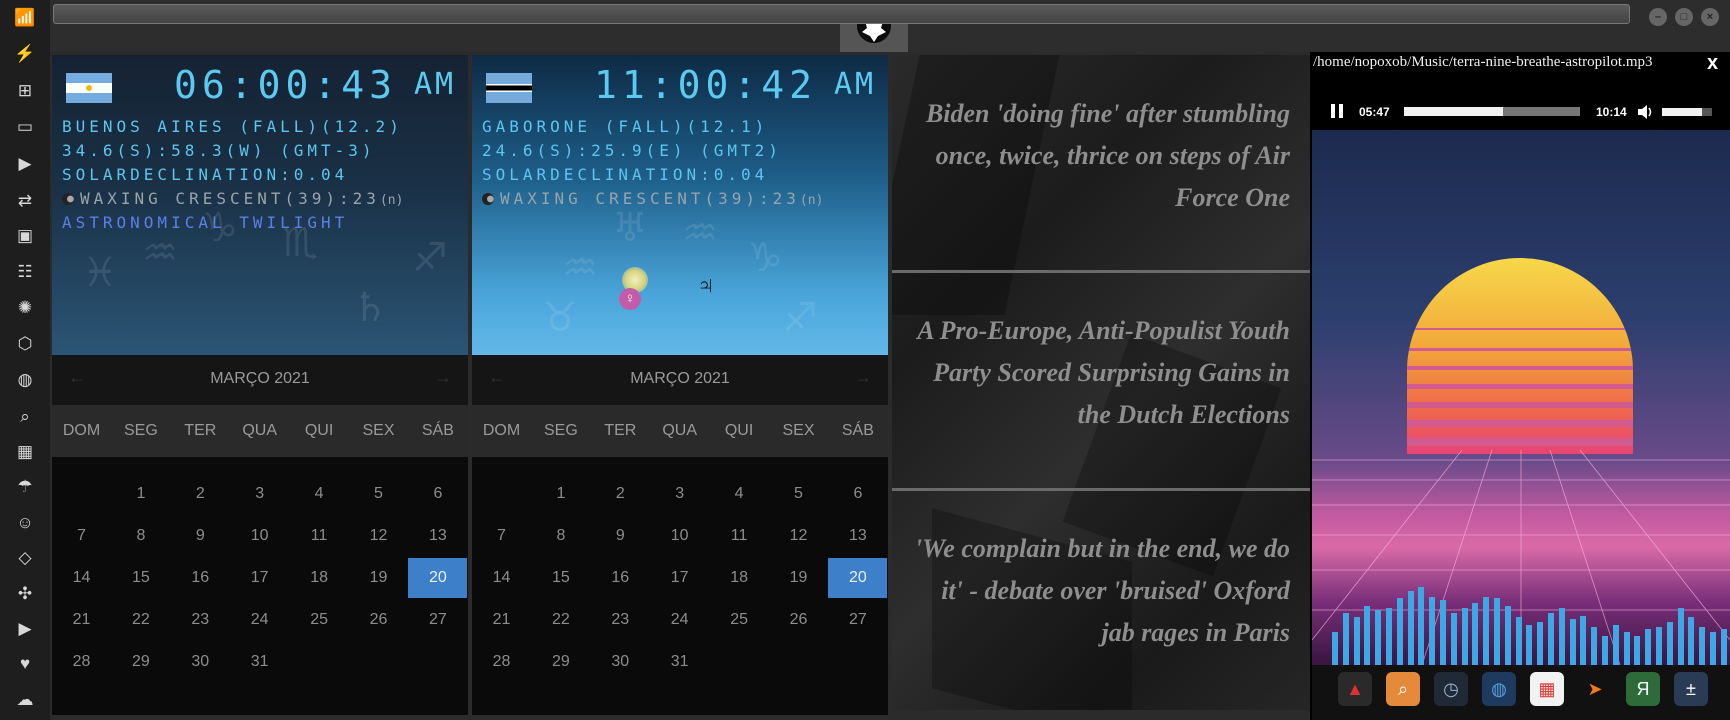 The height and width of the screenshot is (720, 1730). I want to click on contacts-icon: ☺, so click(25, 523).